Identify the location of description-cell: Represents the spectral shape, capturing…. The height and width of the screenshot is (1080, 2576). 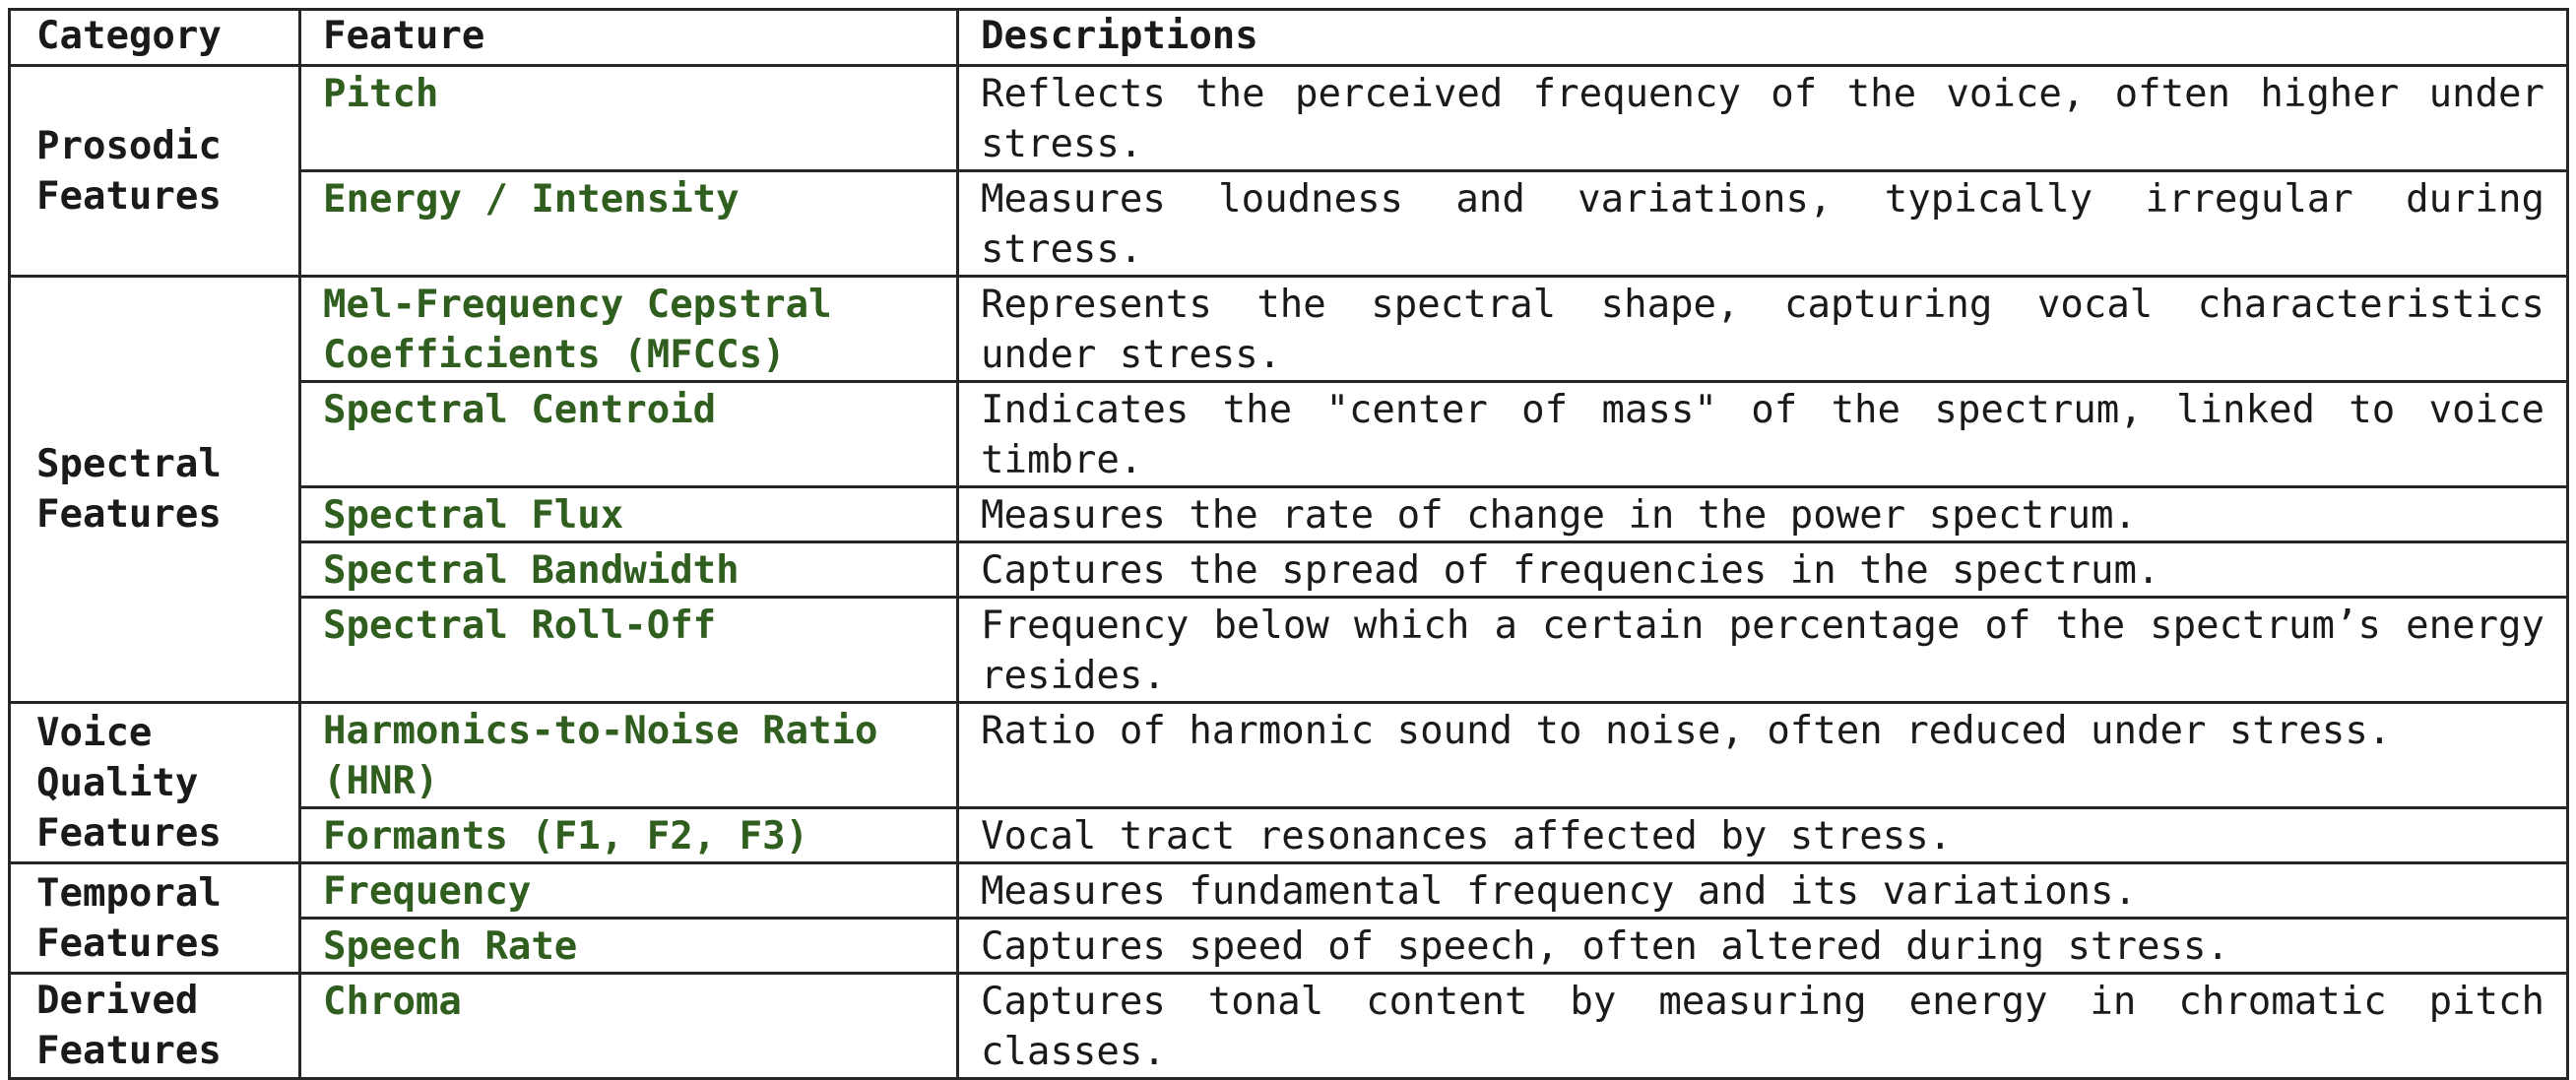
(1762, 329).